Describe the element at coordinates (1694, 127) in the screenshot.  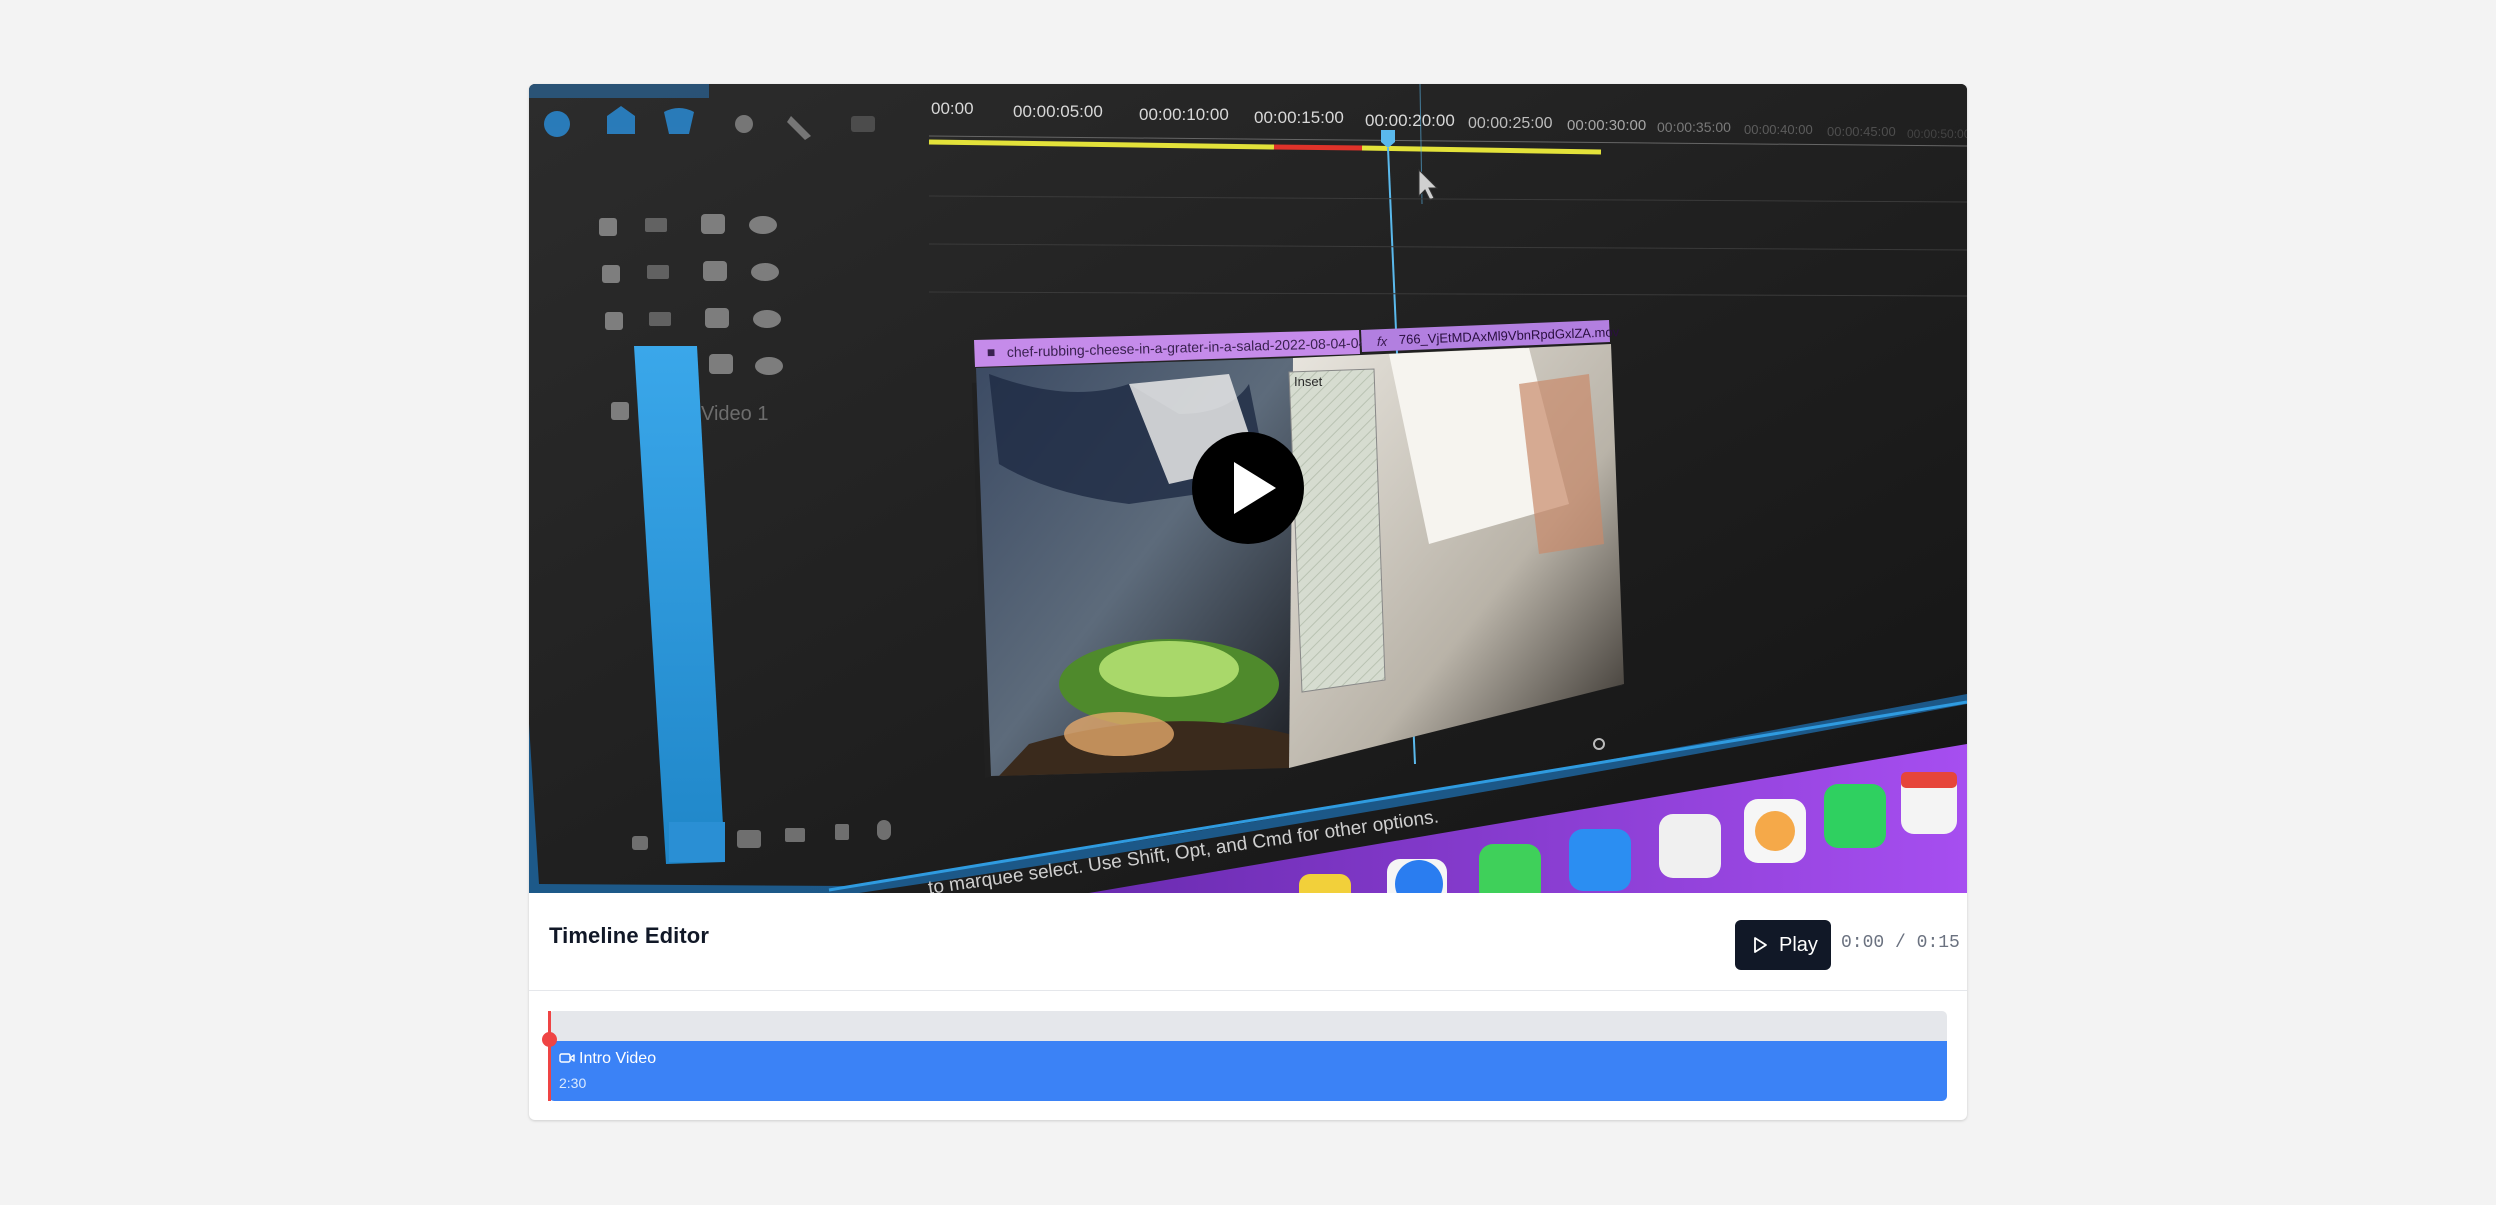
I see `timecode-7: 00:00:35:00` at that location.